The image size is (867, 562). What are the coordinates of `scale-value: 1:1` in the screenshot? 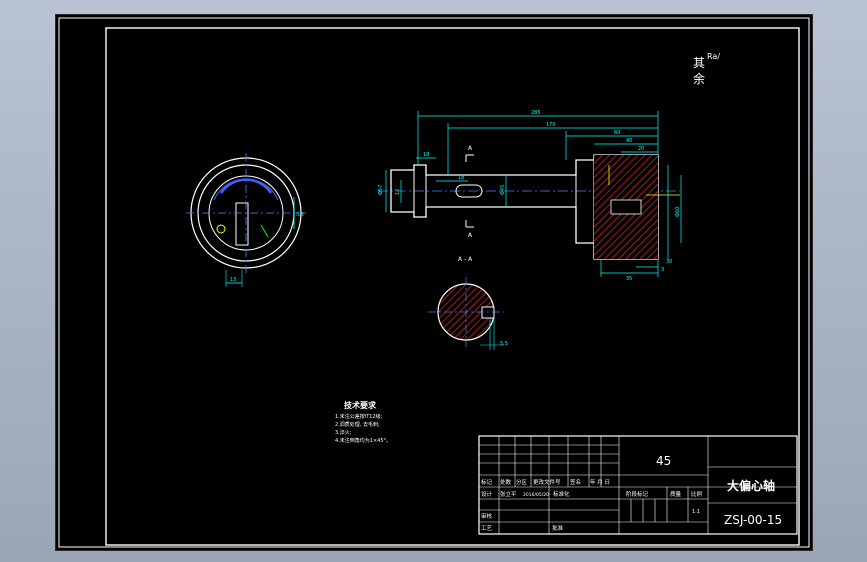 It's located at (696, 512).